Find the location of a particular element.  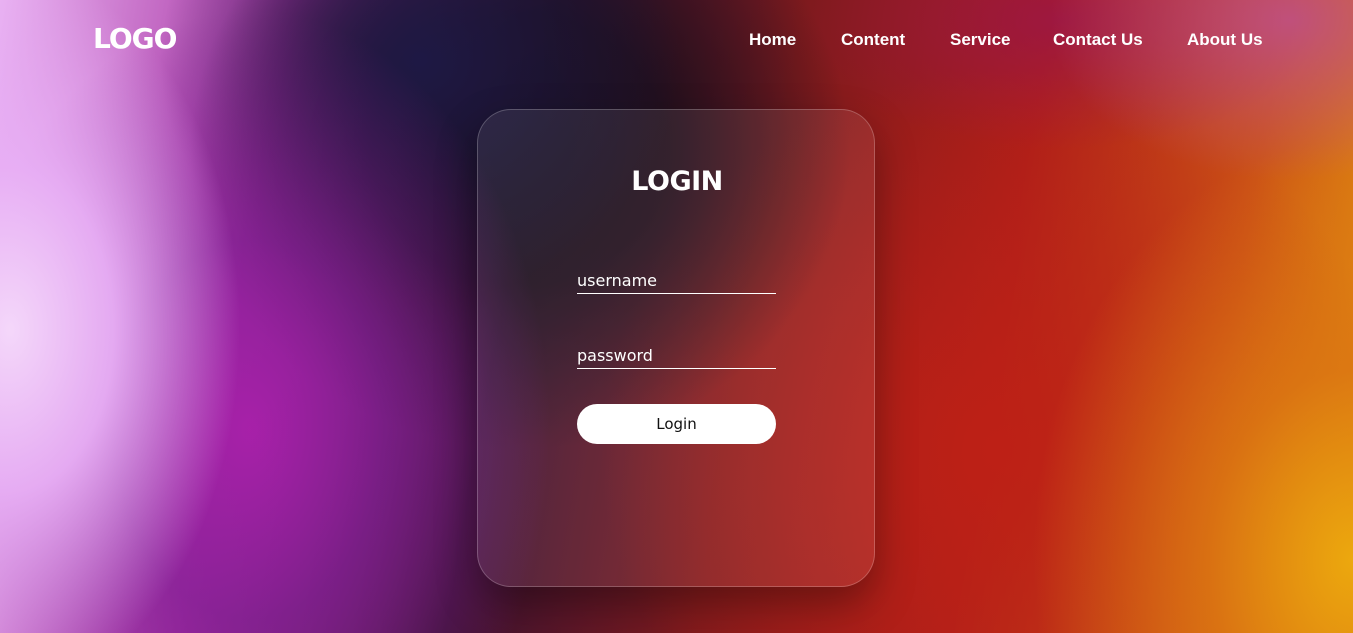

nav-link-content: Content is located at coordinates (873, 40).